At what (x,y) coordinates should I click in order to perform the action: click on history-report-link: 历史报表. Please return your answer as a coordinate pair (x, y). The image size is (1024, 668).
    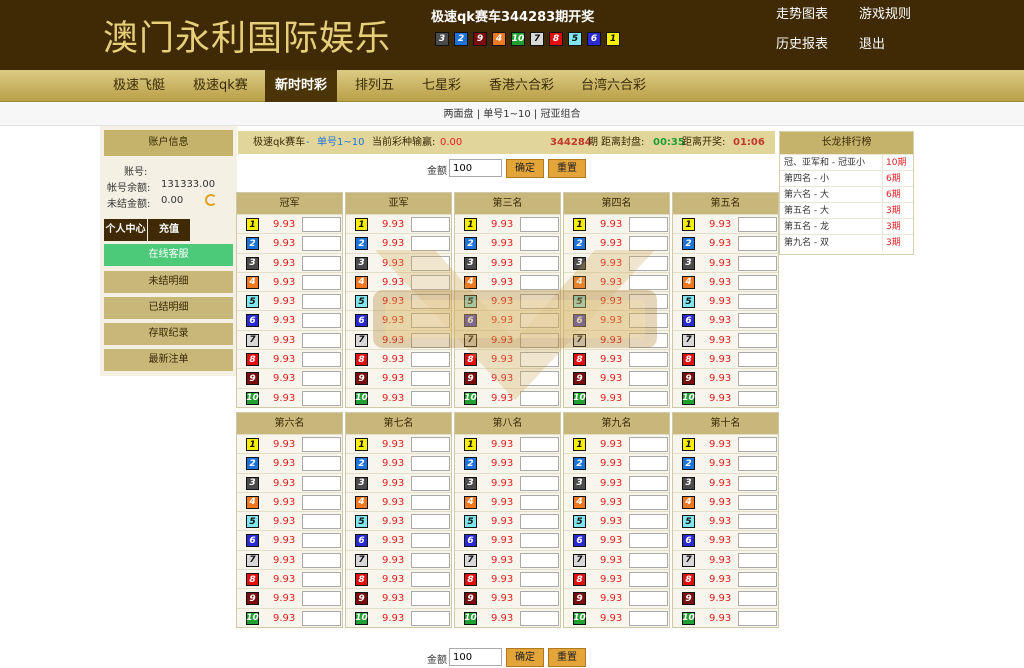
    Looking at the image, I should click on (802, 42).